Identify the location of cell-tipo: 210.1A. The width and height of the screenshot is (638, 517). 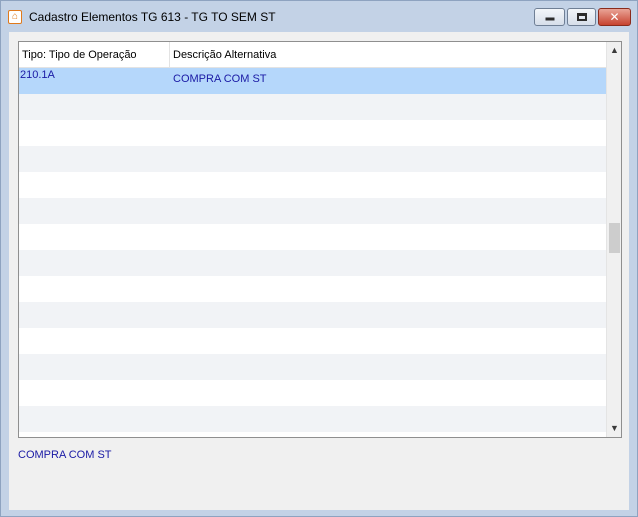
(37, 75).